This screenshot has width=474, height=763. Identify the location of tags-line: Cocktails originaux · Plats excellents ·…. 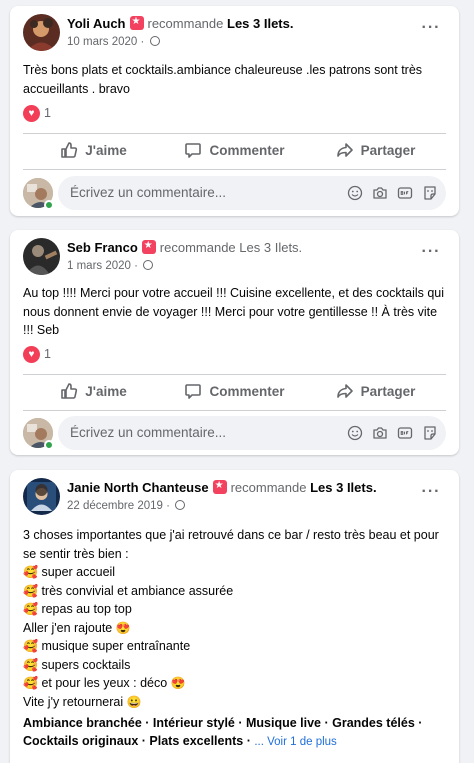
(180, 741).